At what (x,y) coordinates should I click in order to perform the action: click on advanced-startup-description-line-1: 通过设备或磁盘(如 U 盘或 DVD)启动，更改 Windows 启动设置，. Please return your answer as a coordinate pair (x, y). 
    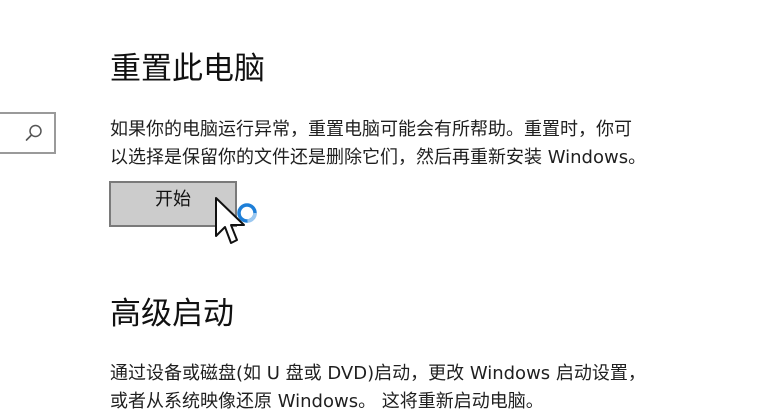
    Looking at the image, I should click on (378, 373).